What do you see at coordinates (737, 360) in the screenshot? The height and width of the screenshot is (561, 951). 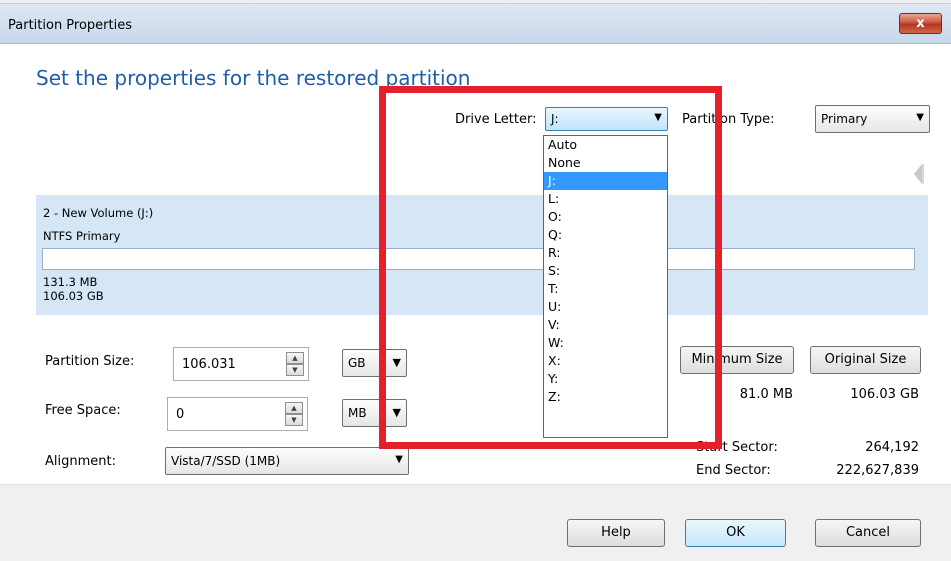 I see `minimum-size-button: Minimum Size` at bounding box center [737, 360].